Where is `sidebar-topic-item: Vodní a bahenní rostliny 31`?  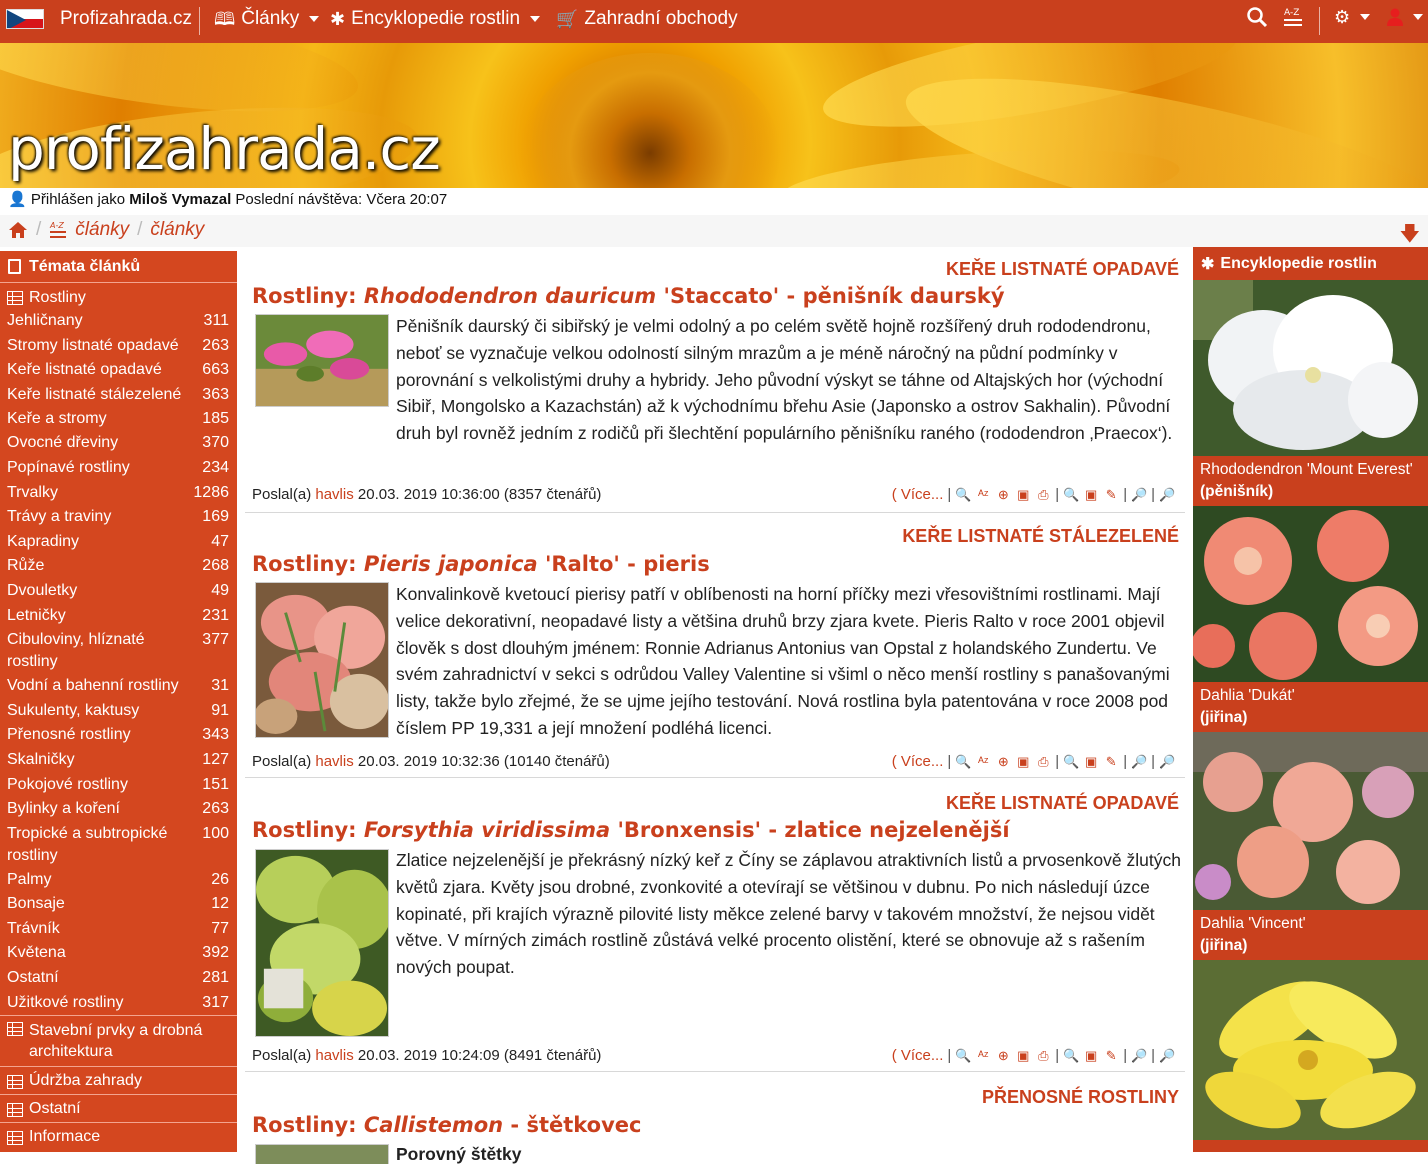
sidebar-topic-item: Vodní a bahenní rostliny 31 is located at coordinates (118, 686).